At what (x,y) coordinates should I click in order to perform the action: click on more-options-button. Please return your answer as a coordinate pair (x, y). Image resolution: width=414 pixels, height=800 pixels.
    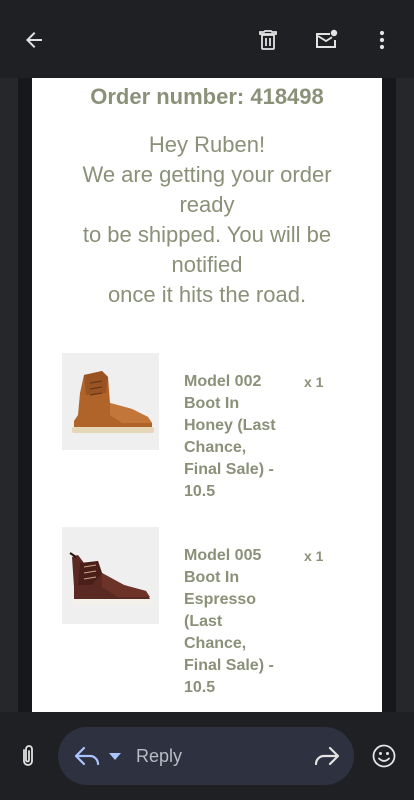
    Looking at the image, I should click on (382, 40).